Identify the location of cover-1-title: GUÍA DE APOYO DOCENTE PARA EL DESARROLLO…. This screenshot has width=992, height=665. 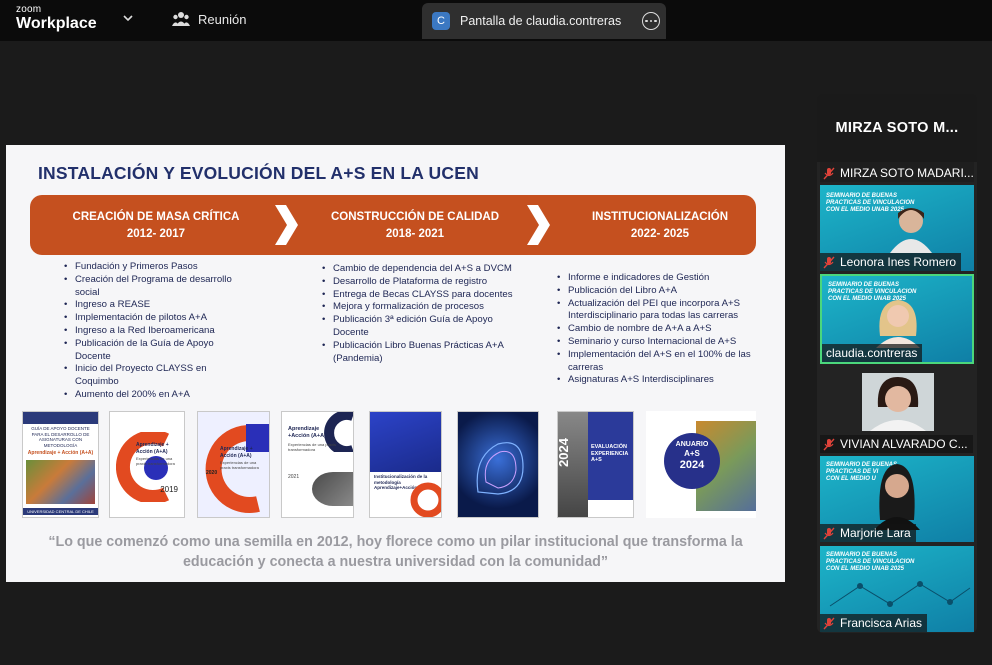
(60, 437).